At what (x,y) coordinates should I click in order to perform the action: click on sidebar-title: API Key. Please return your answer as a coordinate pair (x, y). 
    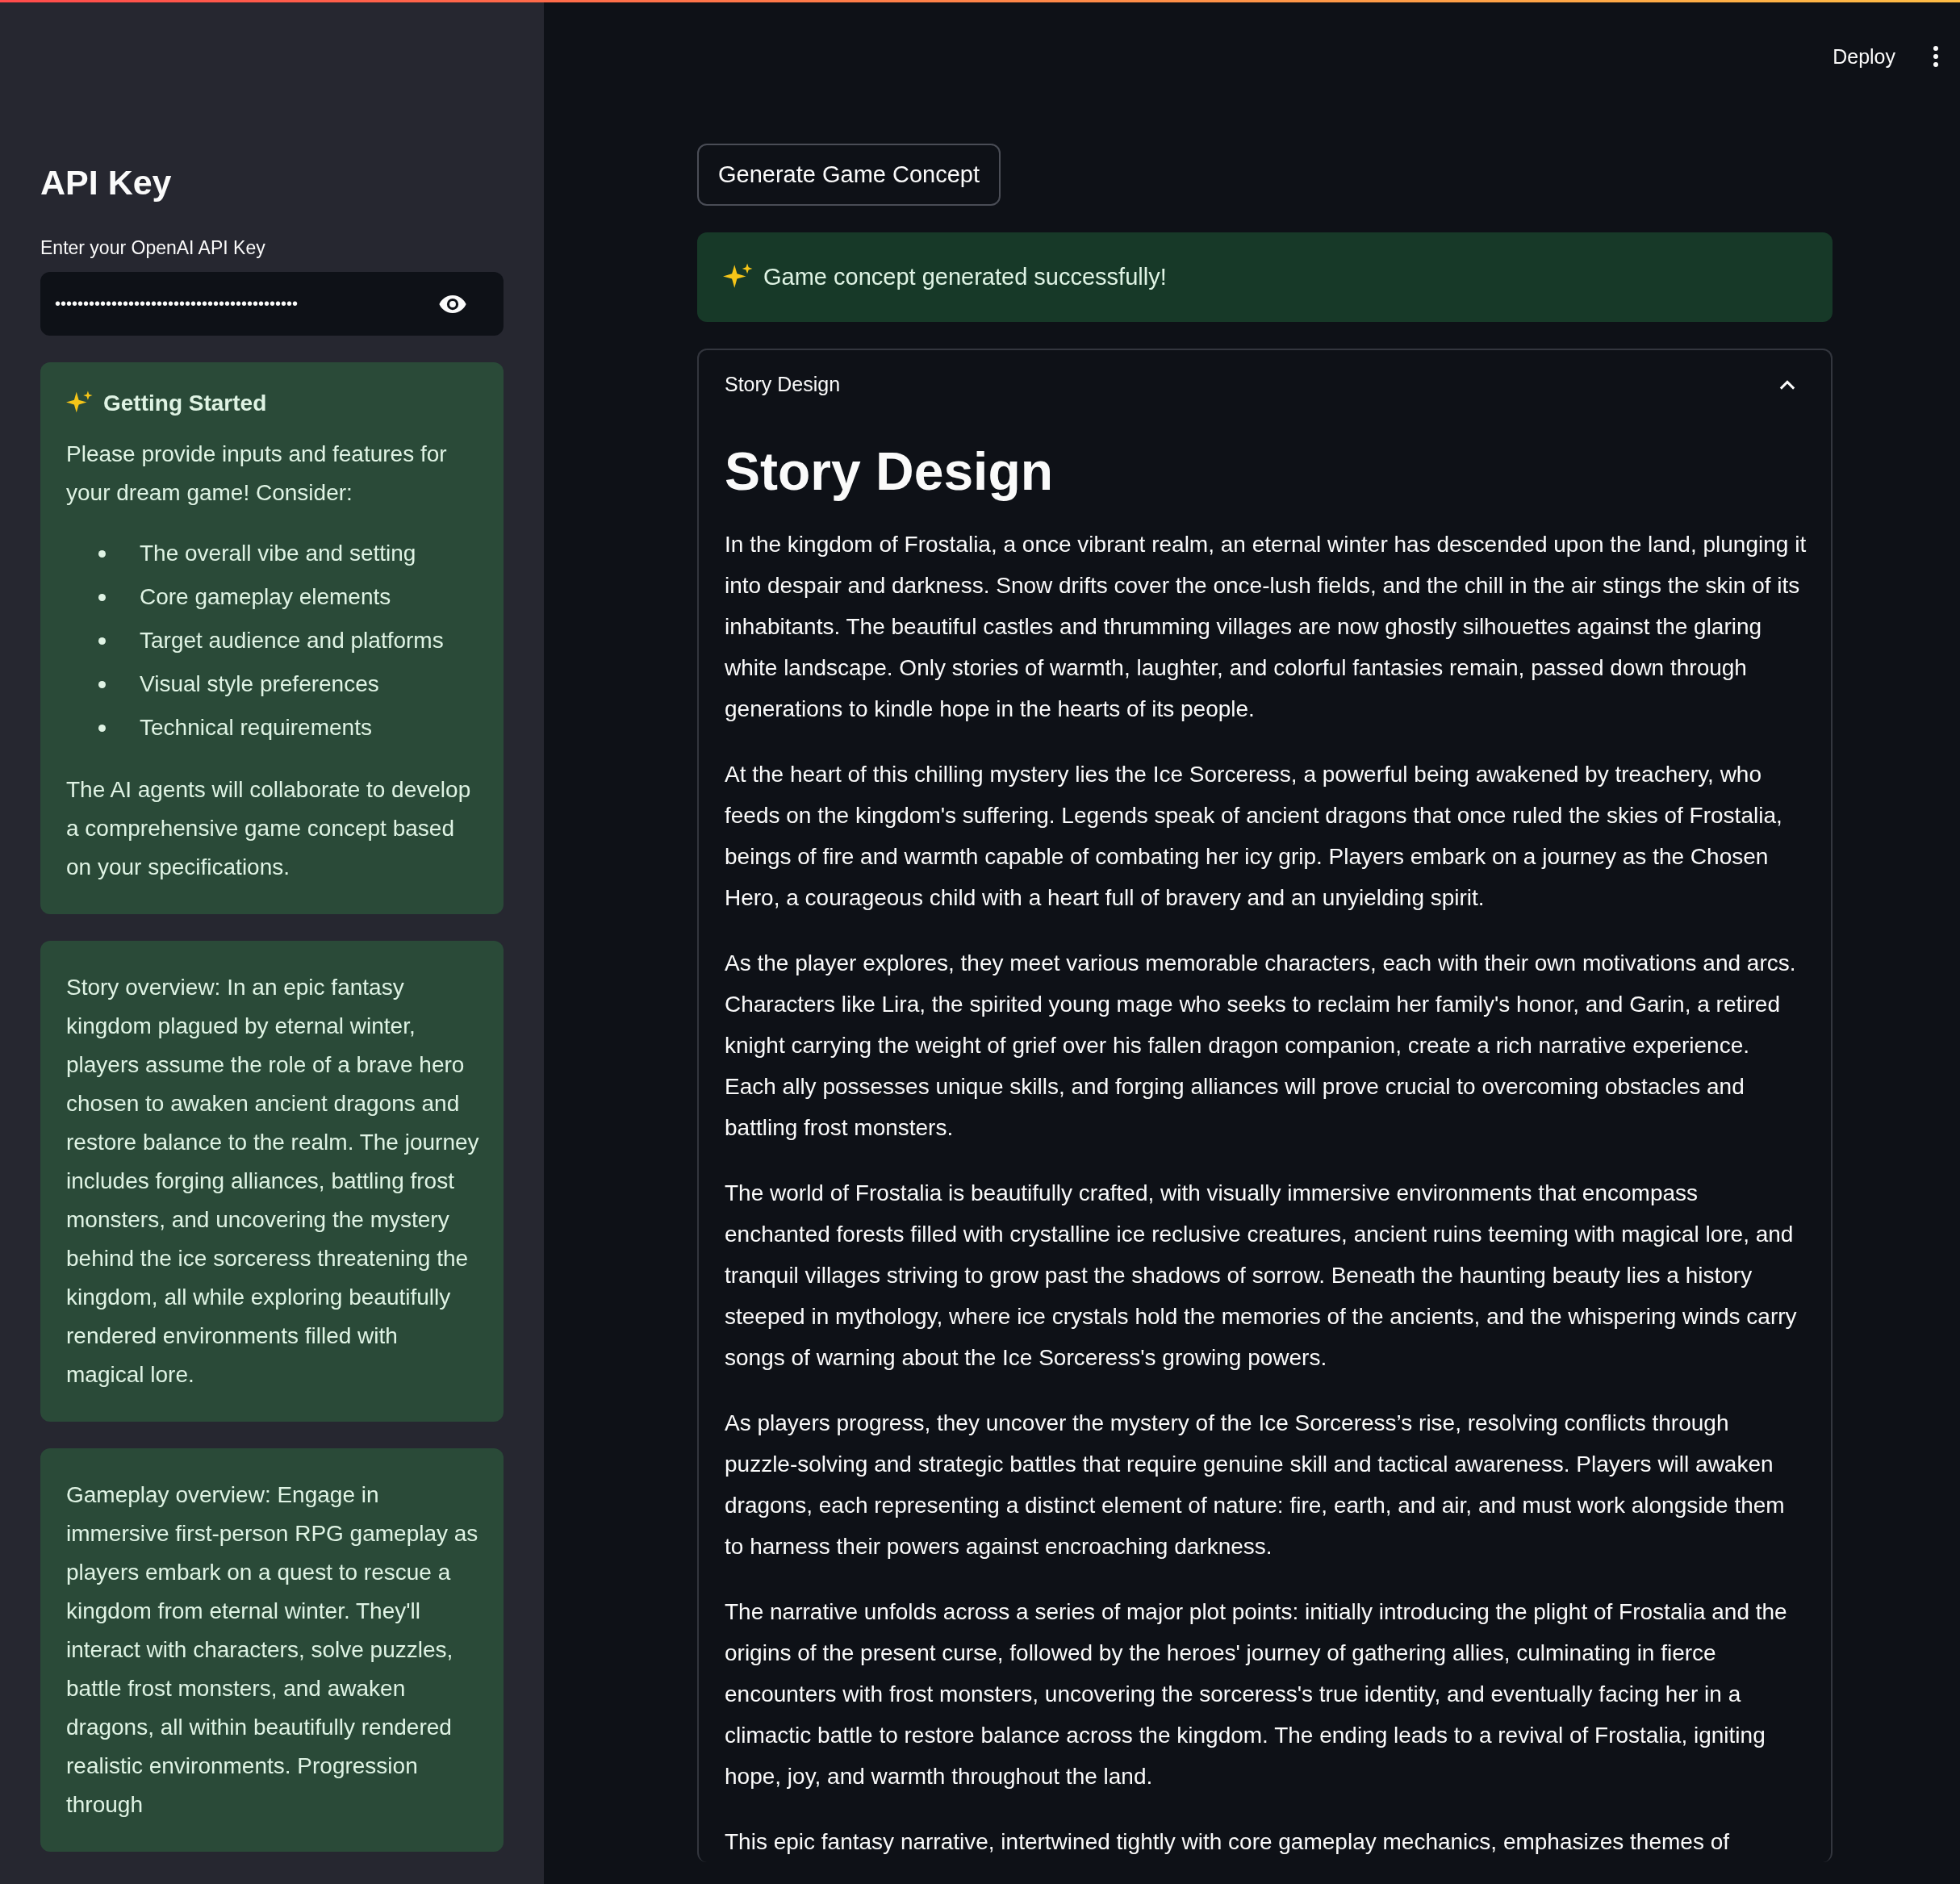
    Looking at the image, I should click on (107, 182).